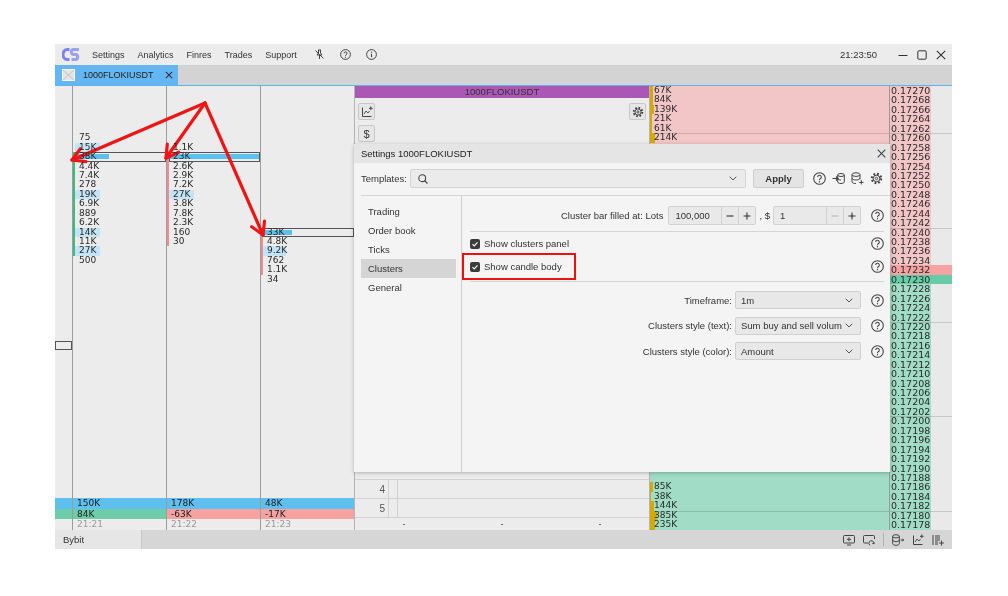  What do you see at coordinates (417, 153) in the screenshot?
I see `dialog-title: Settings 1000FLOKIUSDT` at bounding box center [417, 153].